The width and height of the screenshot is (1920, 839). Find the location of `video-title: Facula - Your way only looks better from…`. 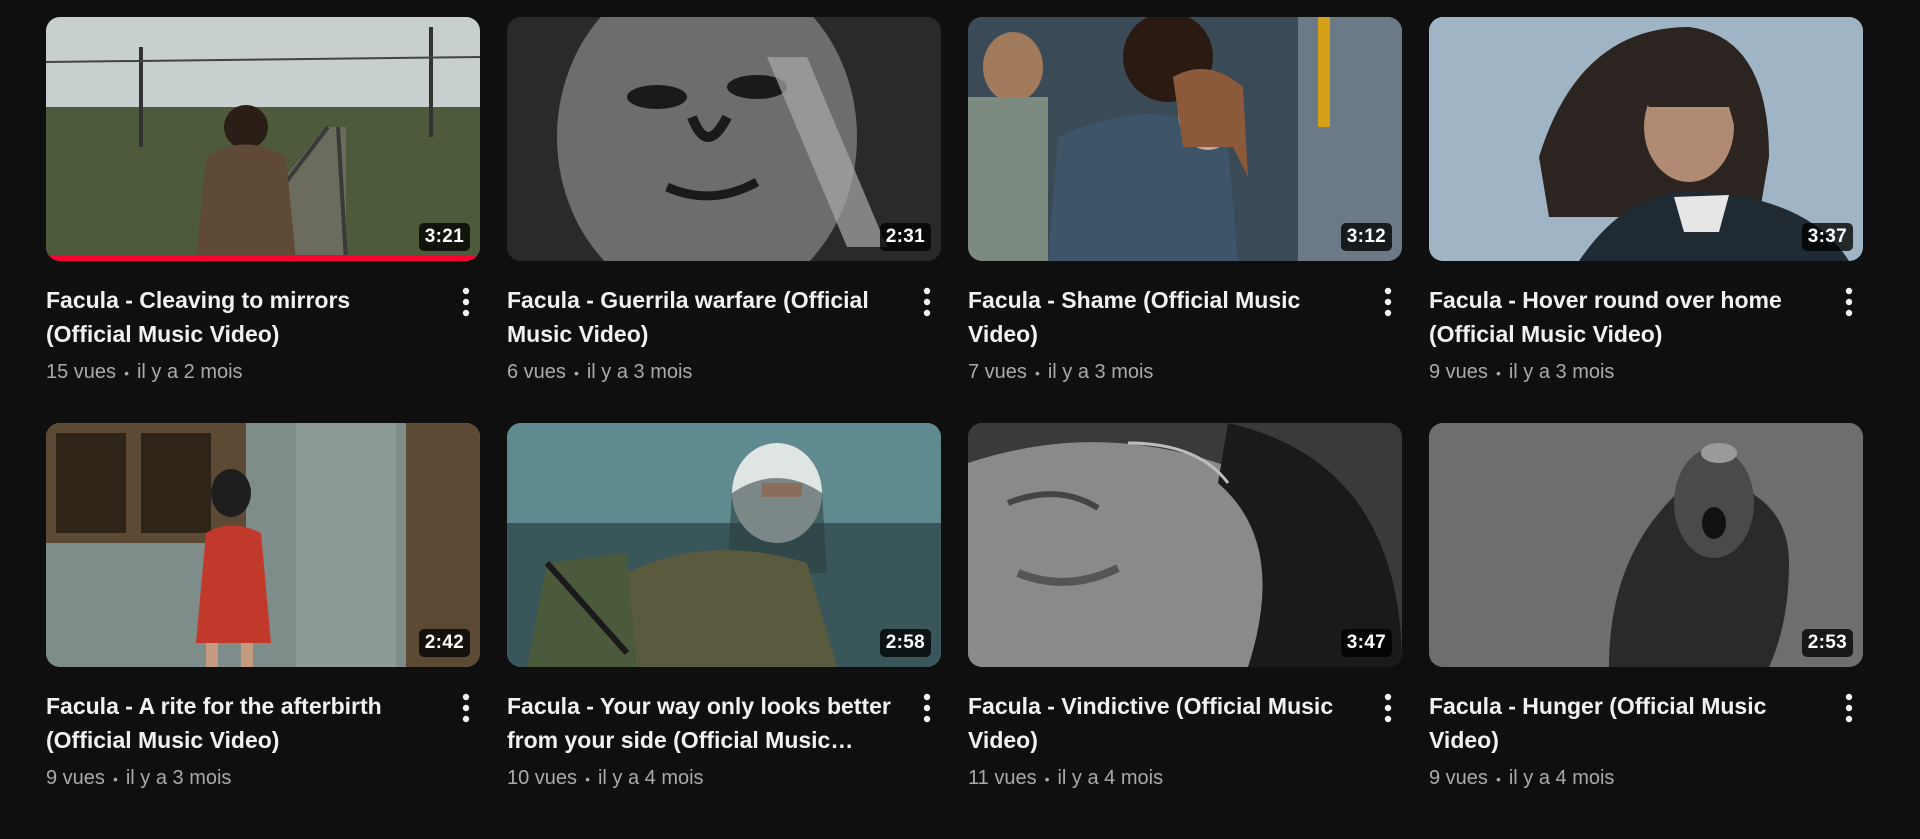

video-title: Facula - Your way only looks better from… is located at coordinates (704, 723).